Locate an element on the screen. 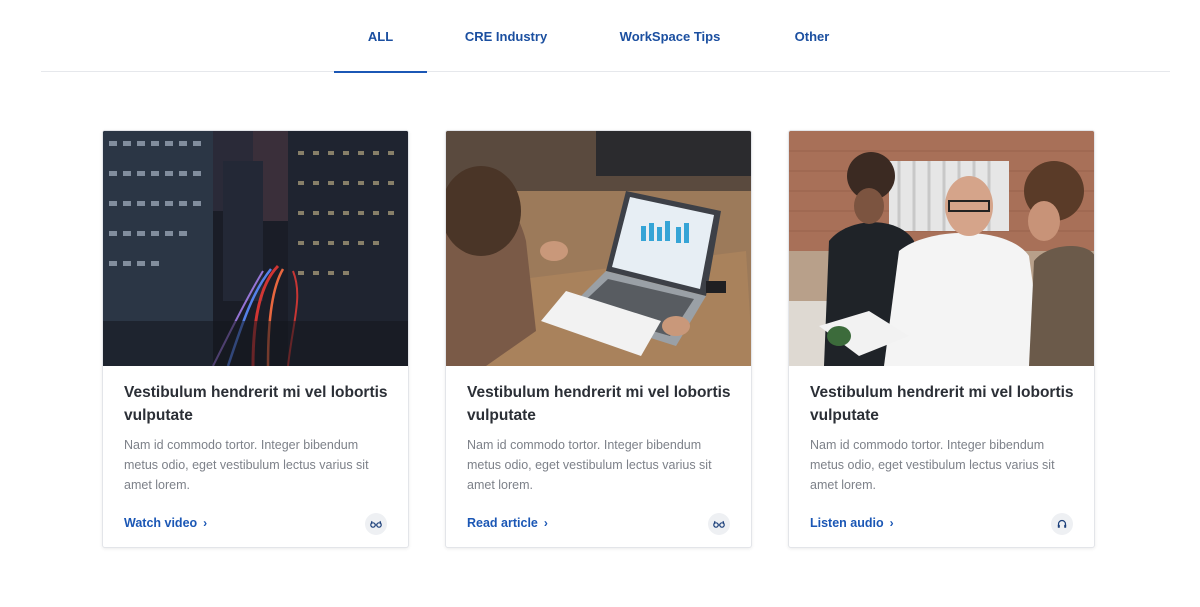 Image resolution: width=1200 pixels, height=607 pixels. listen-audio-link: Listen audio › is located at coordinates (852, 523).